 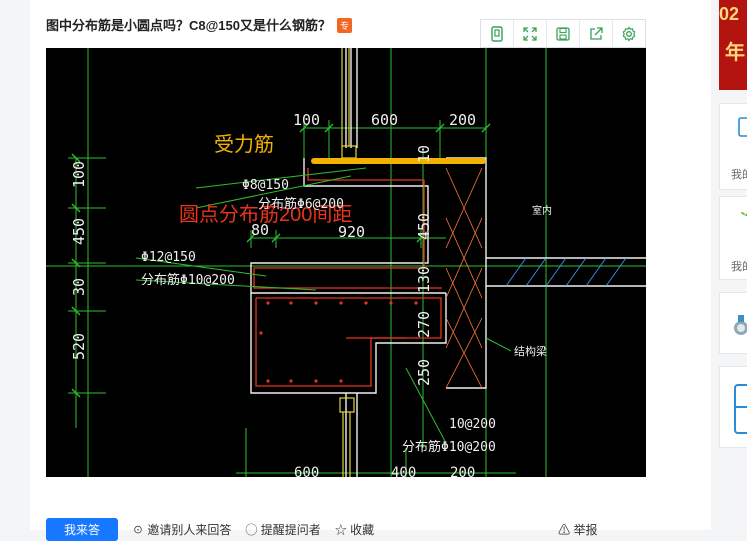 I want to click on dim-left-2: 450, so click(x=79, y=231).